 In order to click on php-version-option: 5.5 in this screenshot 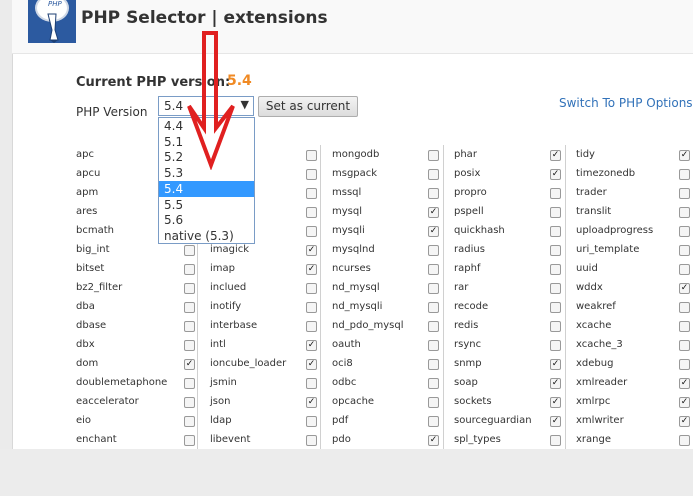, I will do `click(206, 205)`.